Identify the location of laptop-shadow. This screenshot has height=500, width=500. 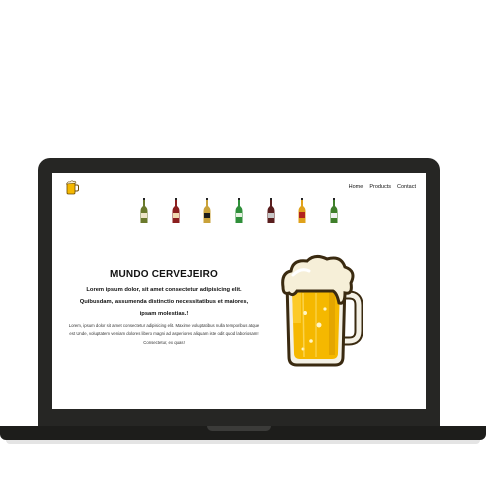
(243, 442).